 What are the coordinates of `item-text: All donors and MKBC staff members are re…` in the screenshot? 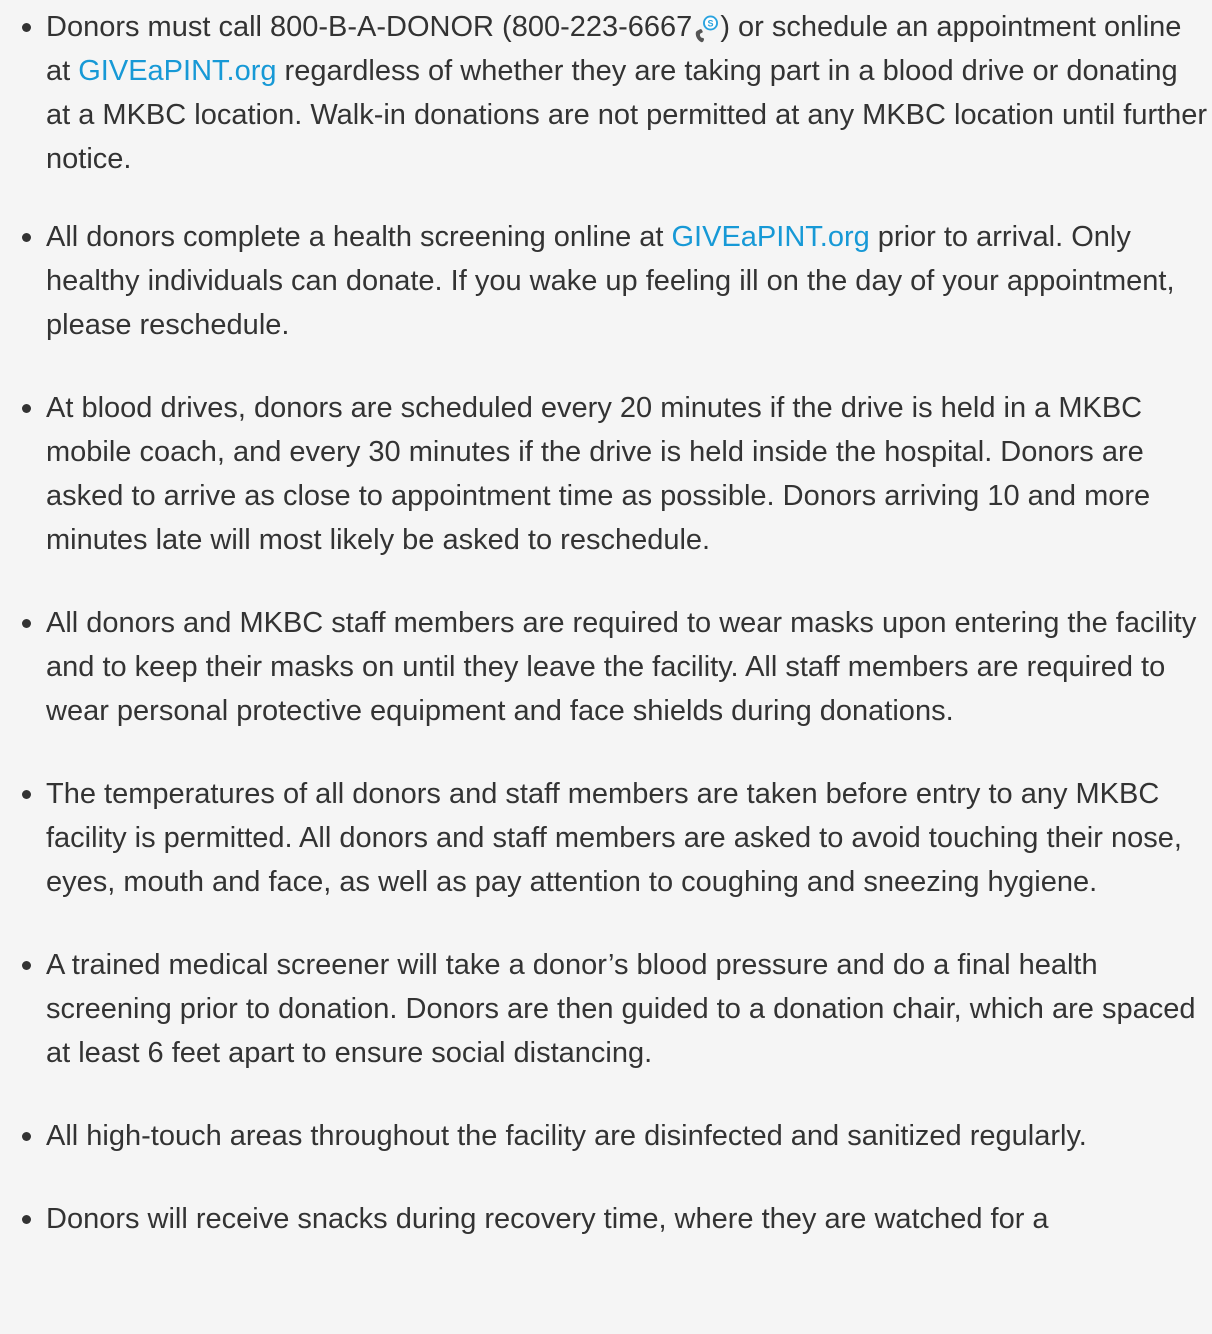 It's located at (621, 667).